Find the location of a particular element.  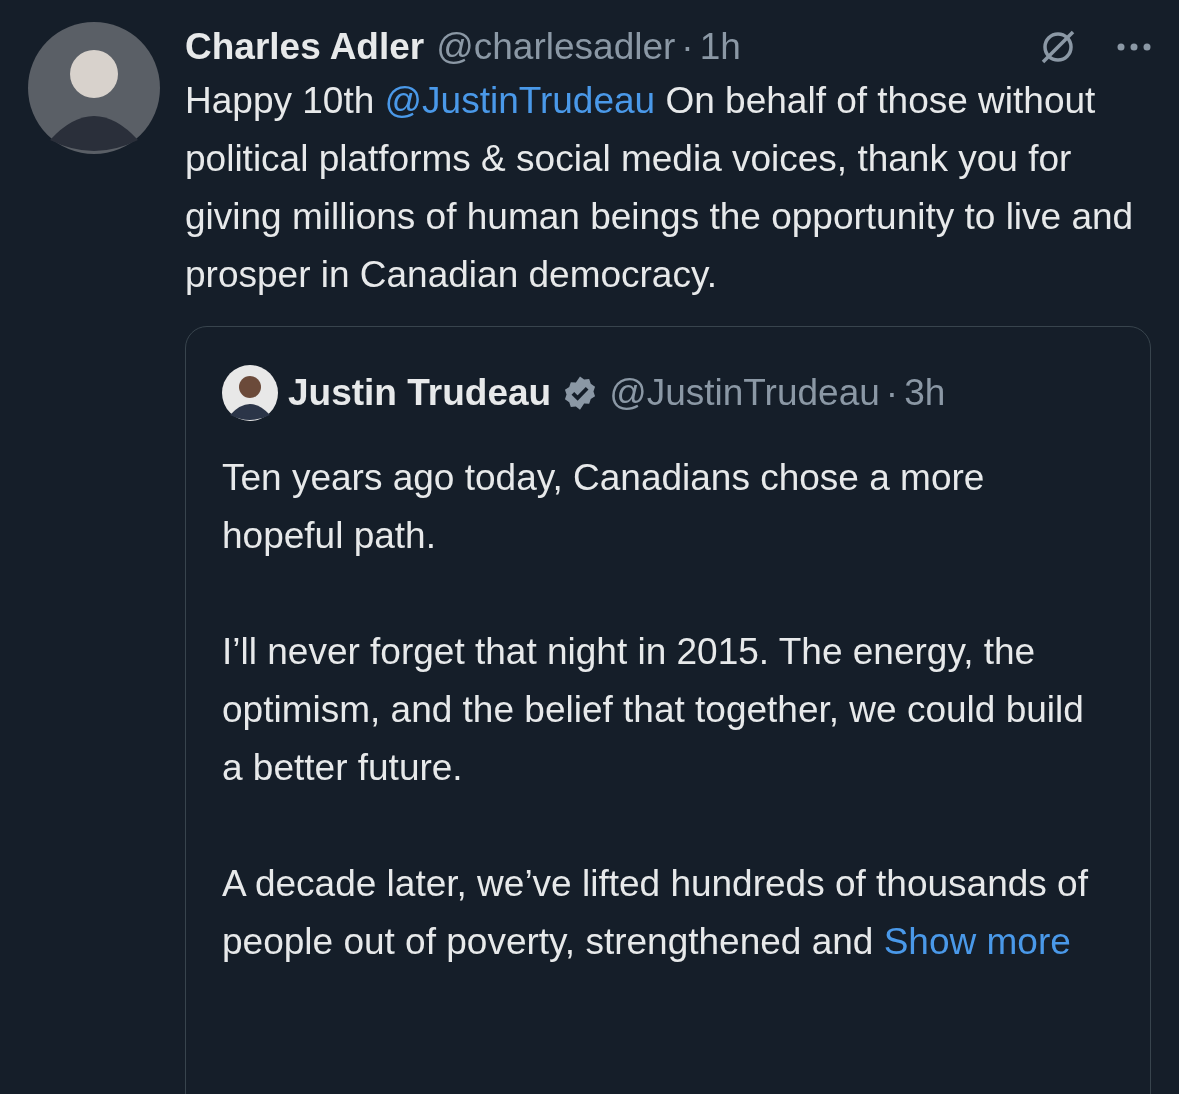

show-more-link: Show more is located at coordinates (977, 941).